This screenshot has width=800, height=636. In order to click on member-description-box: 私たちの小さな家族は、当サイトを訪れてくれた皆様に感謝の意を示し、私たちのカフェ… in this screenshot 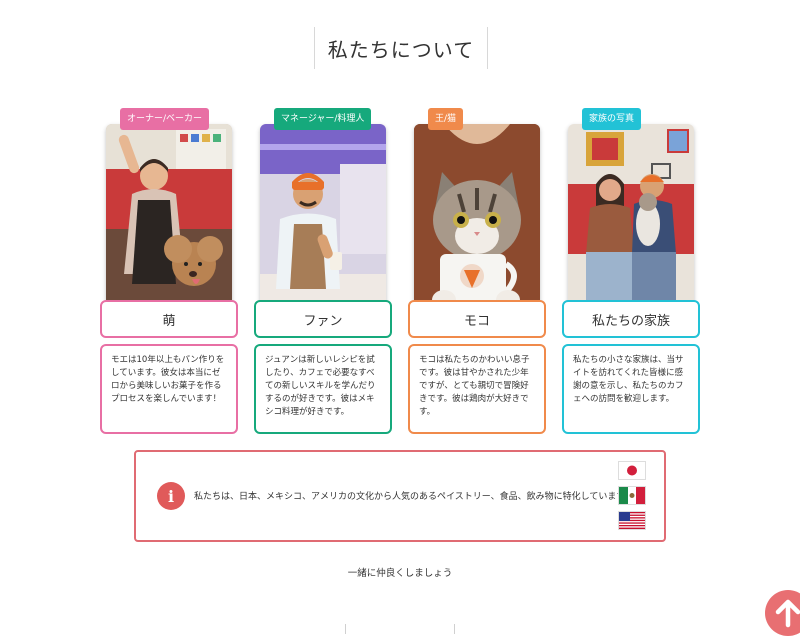, I will do `click(631, 389)`.